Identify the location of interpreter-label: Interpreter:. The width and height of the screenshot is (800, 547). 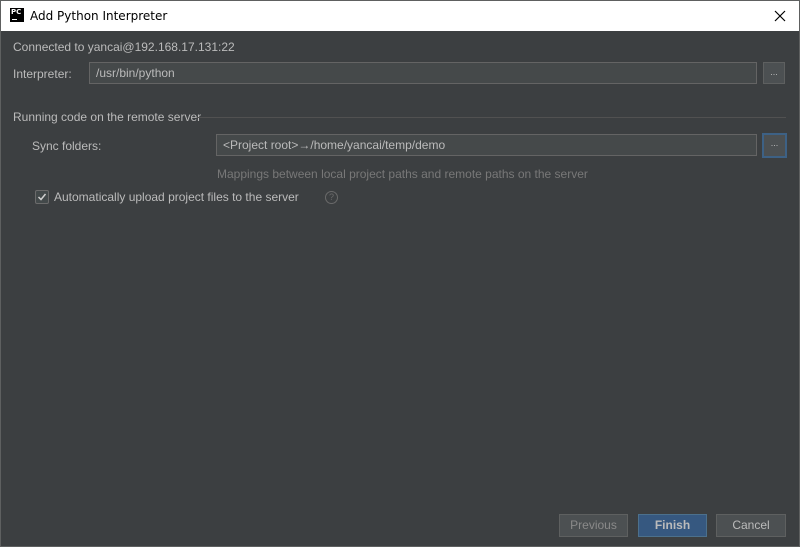
(42, 74).